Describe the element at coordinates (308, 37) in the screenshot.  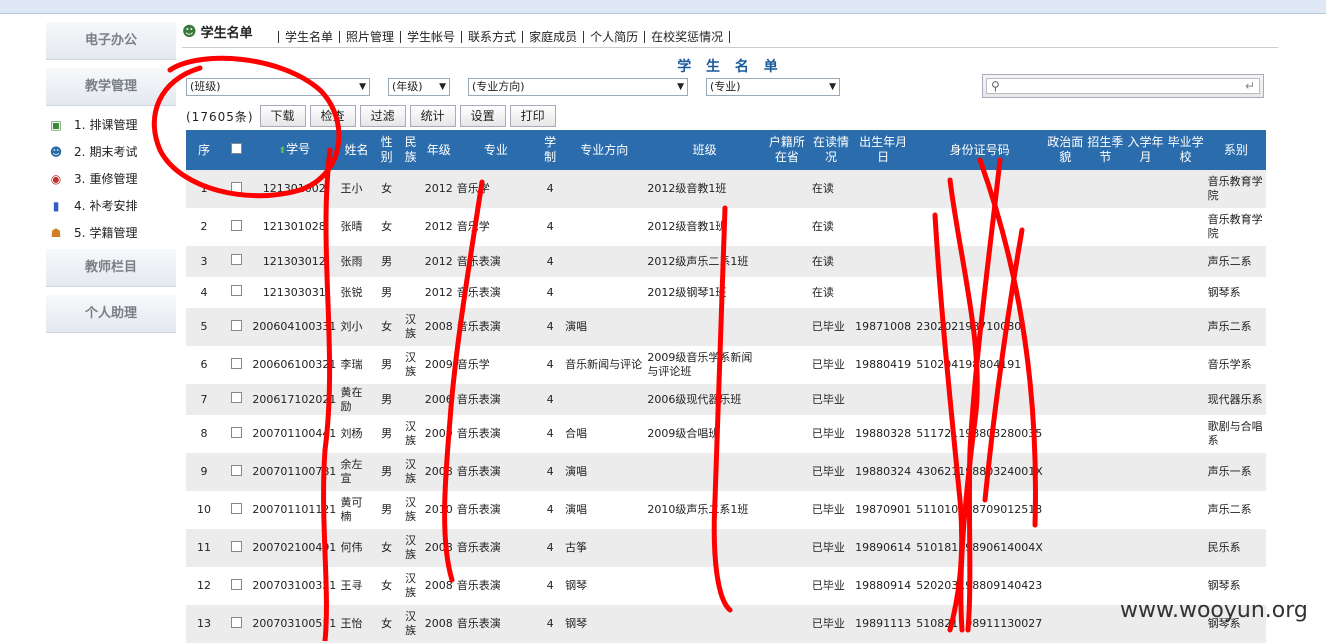
I see `tab-student-list: 学生名单` at that location.